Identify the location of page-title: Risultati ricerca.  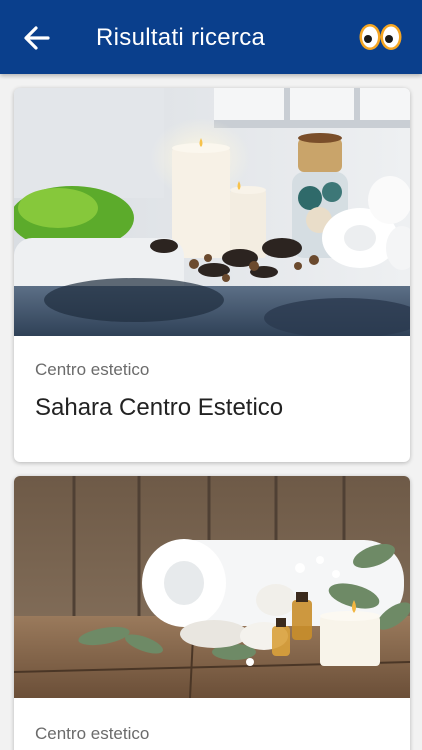
(181, 37).